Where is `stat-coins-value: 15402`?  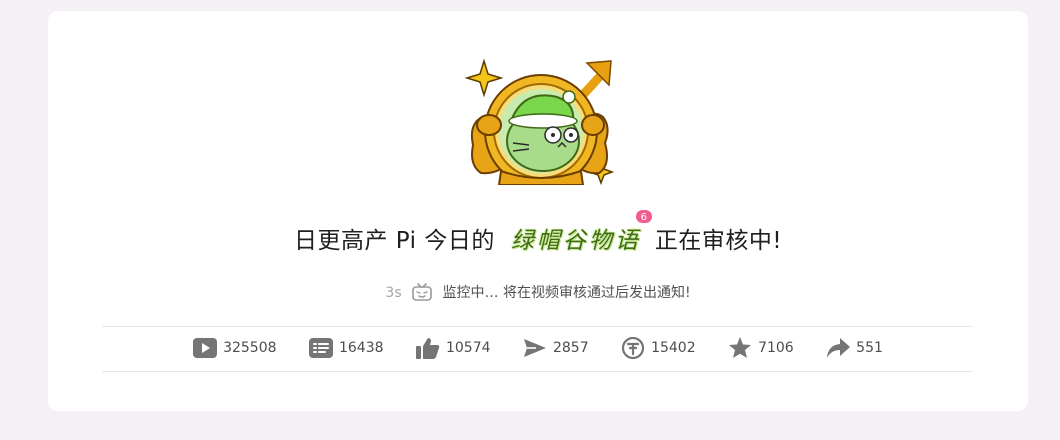
stat-coins-value: 15402 is located at coordinates (673, 348).